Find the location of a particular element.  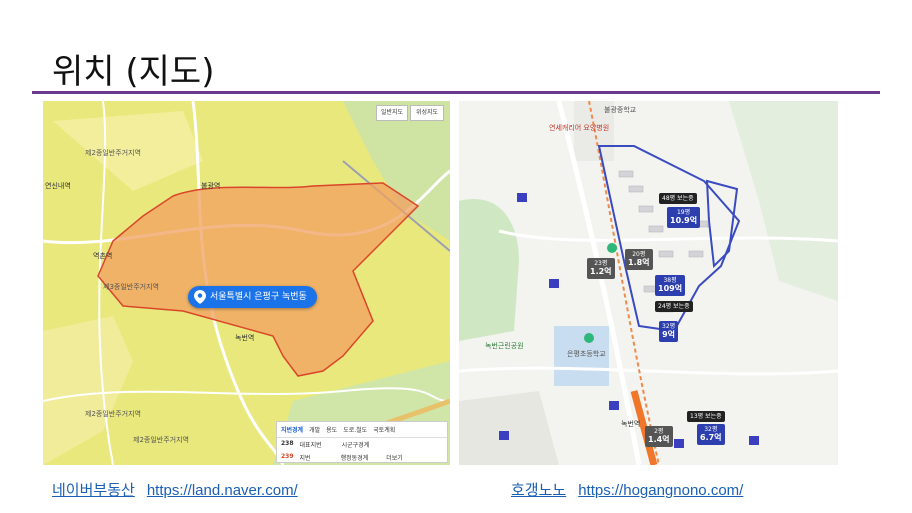

station-label: 역촌역 is located at coordinates (103, 256).